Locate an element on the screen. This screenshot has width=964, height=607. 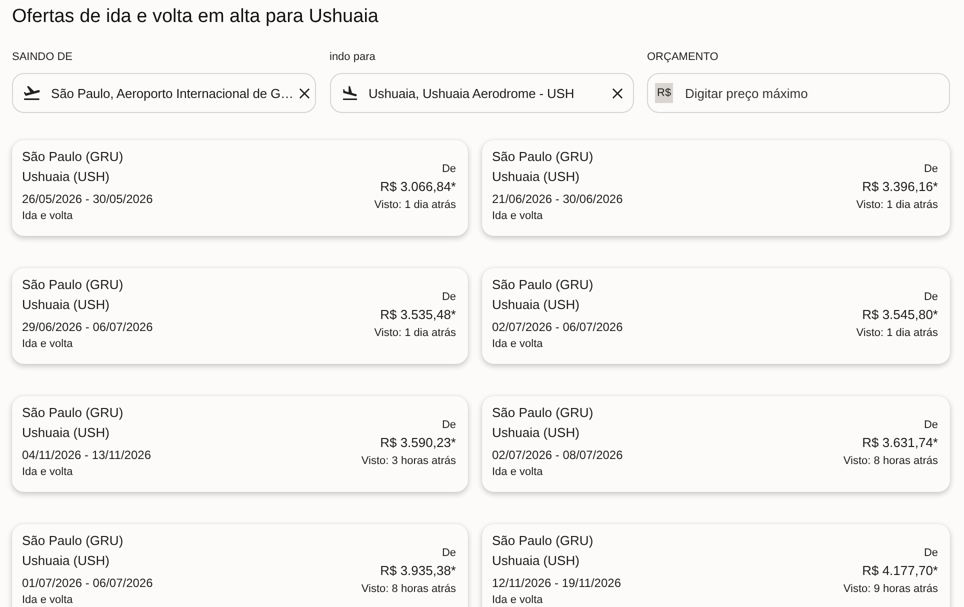
deal-card: São Paulo (GRU) Ushuaia (USH) 29/06/2026 - 06/07/2026 Ida e volta De R$ 3.535,48* Visto: 1 dia atrás is located at coordinates (240, 316).